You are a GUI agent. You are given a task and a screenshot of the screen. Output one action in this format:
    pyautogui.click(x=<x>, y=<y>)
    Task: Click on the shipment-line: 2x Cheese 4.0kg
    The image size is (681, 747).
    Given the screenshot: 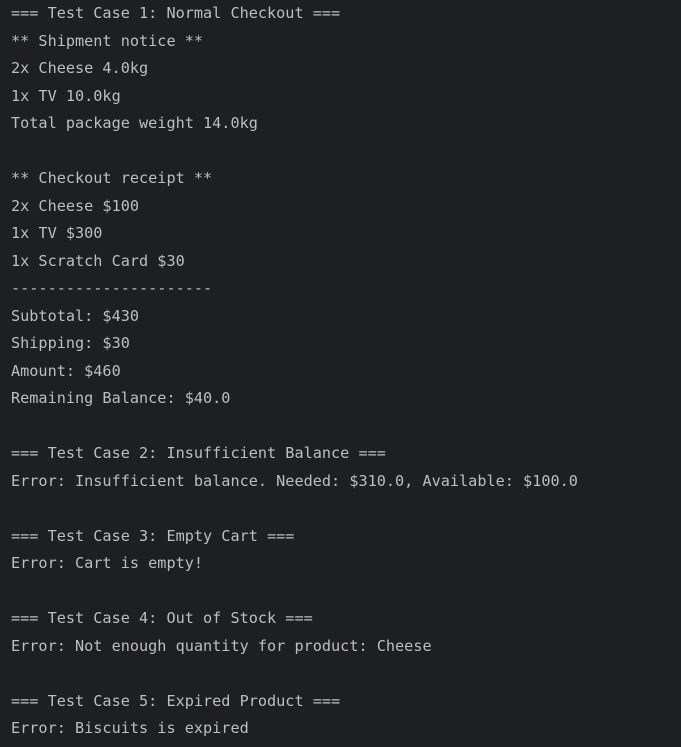 What is the action you would take?
    pyautogui.click(x=80, y=68)
    